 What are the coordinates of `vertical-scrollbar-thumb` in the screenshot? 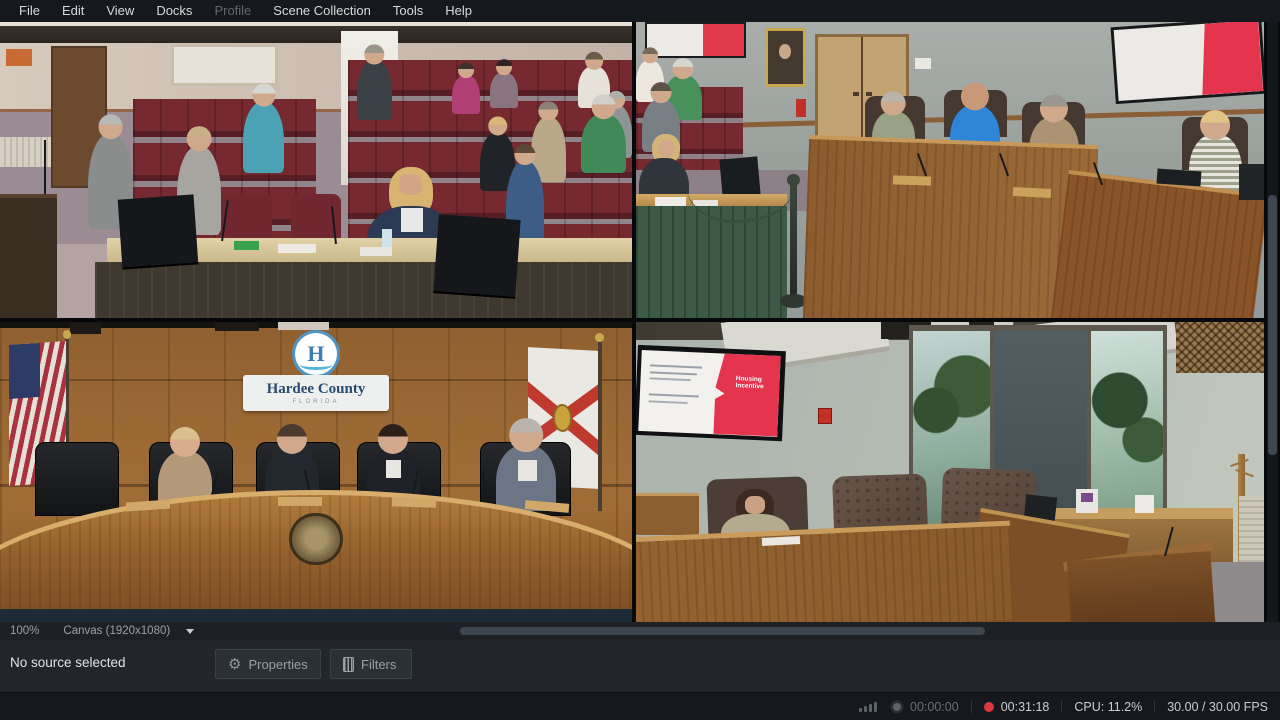 It's located at (1272, 325).